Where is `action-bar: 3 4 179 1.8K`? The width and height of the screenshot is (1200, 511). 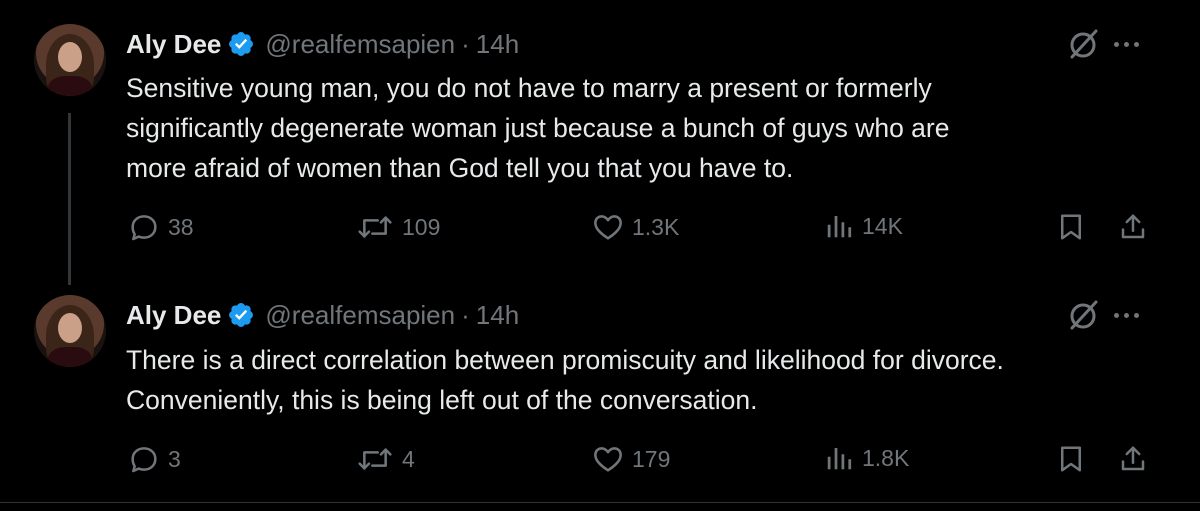 action-bar: 3 4 179 1.8K is located at coordinates (600, 463).